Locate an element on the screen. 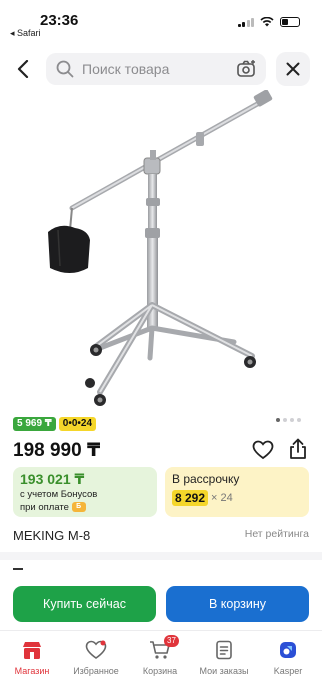 Image resolution: width=322 pixels, height=700 pixels. monthly-price-badge: 5 969 ₸ is located at coordinates (34, 424).